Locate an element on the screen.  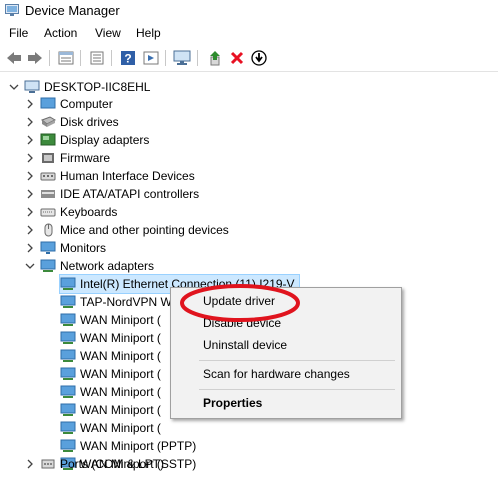
ide-controller-icon is located at coordinates (48, 194).